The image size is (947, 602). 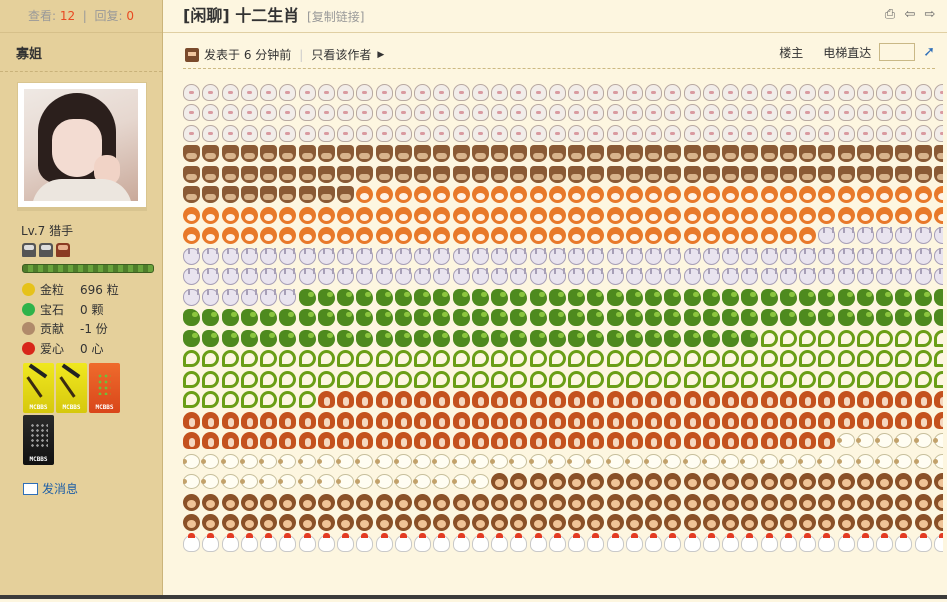 What do you see at coordinates (929, 52) in the screenshot?
I see `jump-go-icon: ➚` at bounding box center [929, 52].